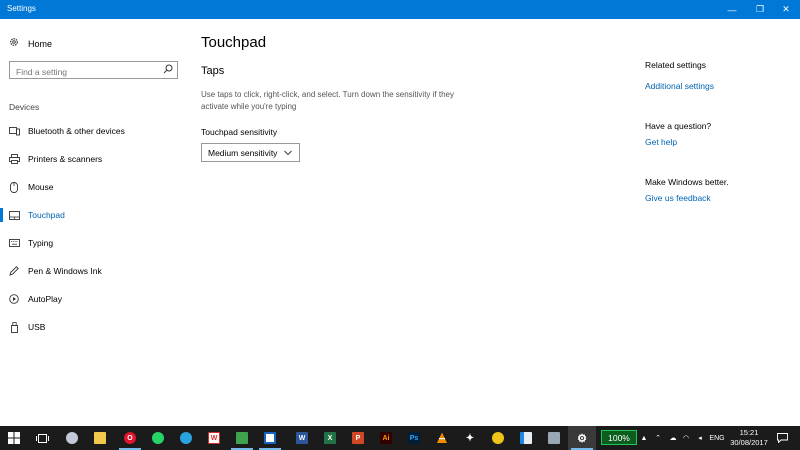  I want to click on illustrator-icon: Ai, so click(386, 438).